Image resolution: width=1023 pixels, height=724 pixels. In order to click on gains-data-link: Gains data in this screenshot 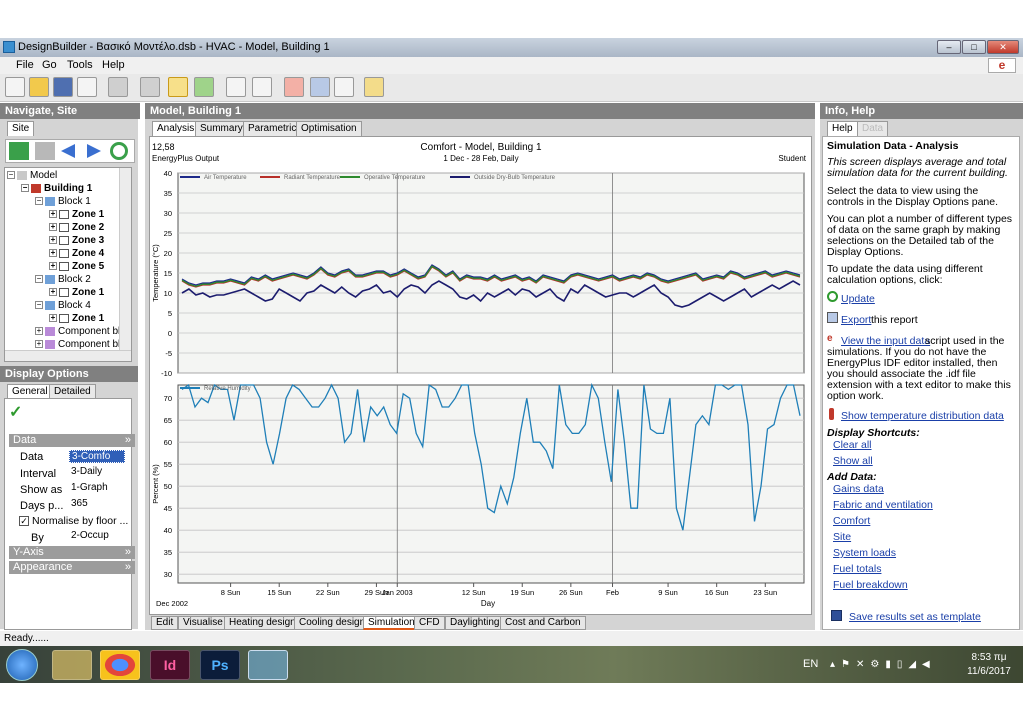, I will do `click(893, 489)`.